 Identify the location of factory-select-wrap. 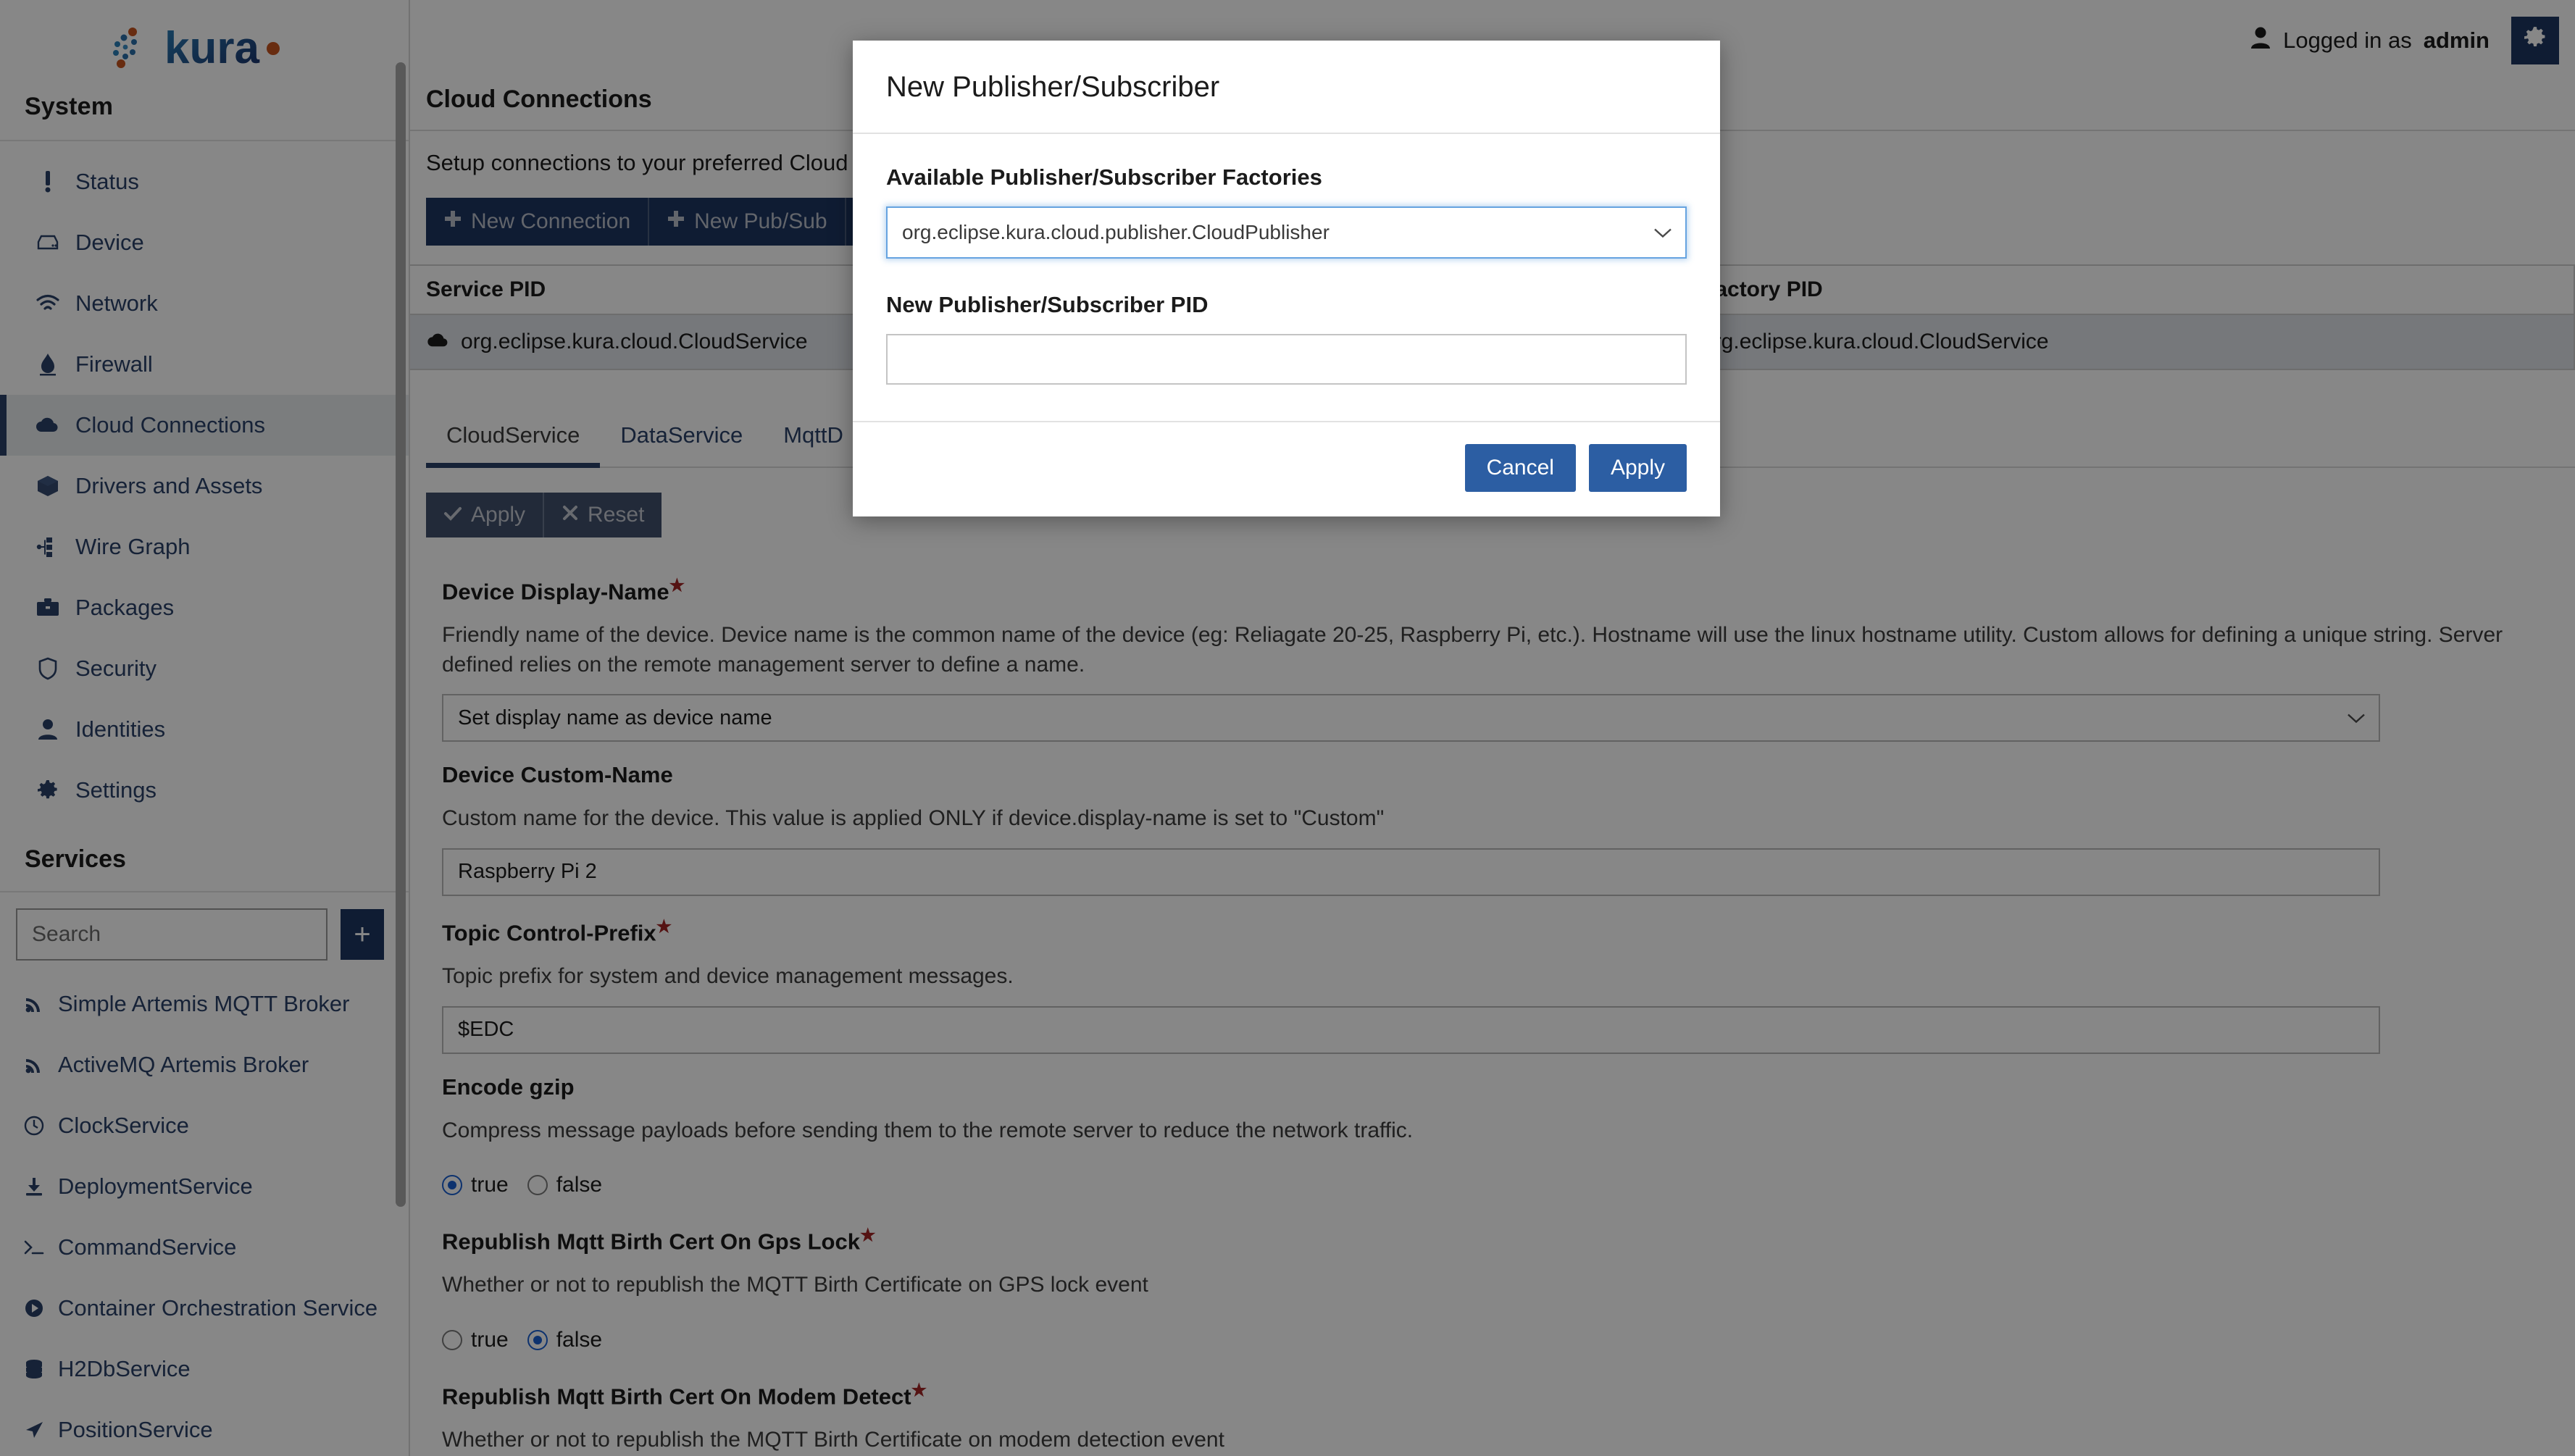
(1286, 232).